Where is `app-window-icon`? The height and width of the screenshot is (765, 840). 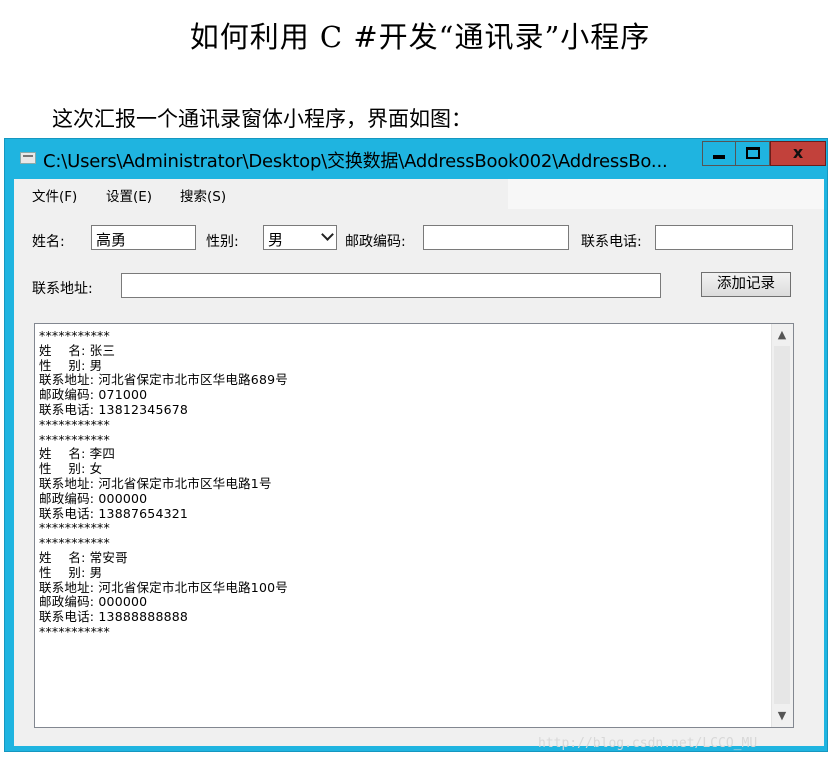
app-window-icon is located at coordinates (28, 158).